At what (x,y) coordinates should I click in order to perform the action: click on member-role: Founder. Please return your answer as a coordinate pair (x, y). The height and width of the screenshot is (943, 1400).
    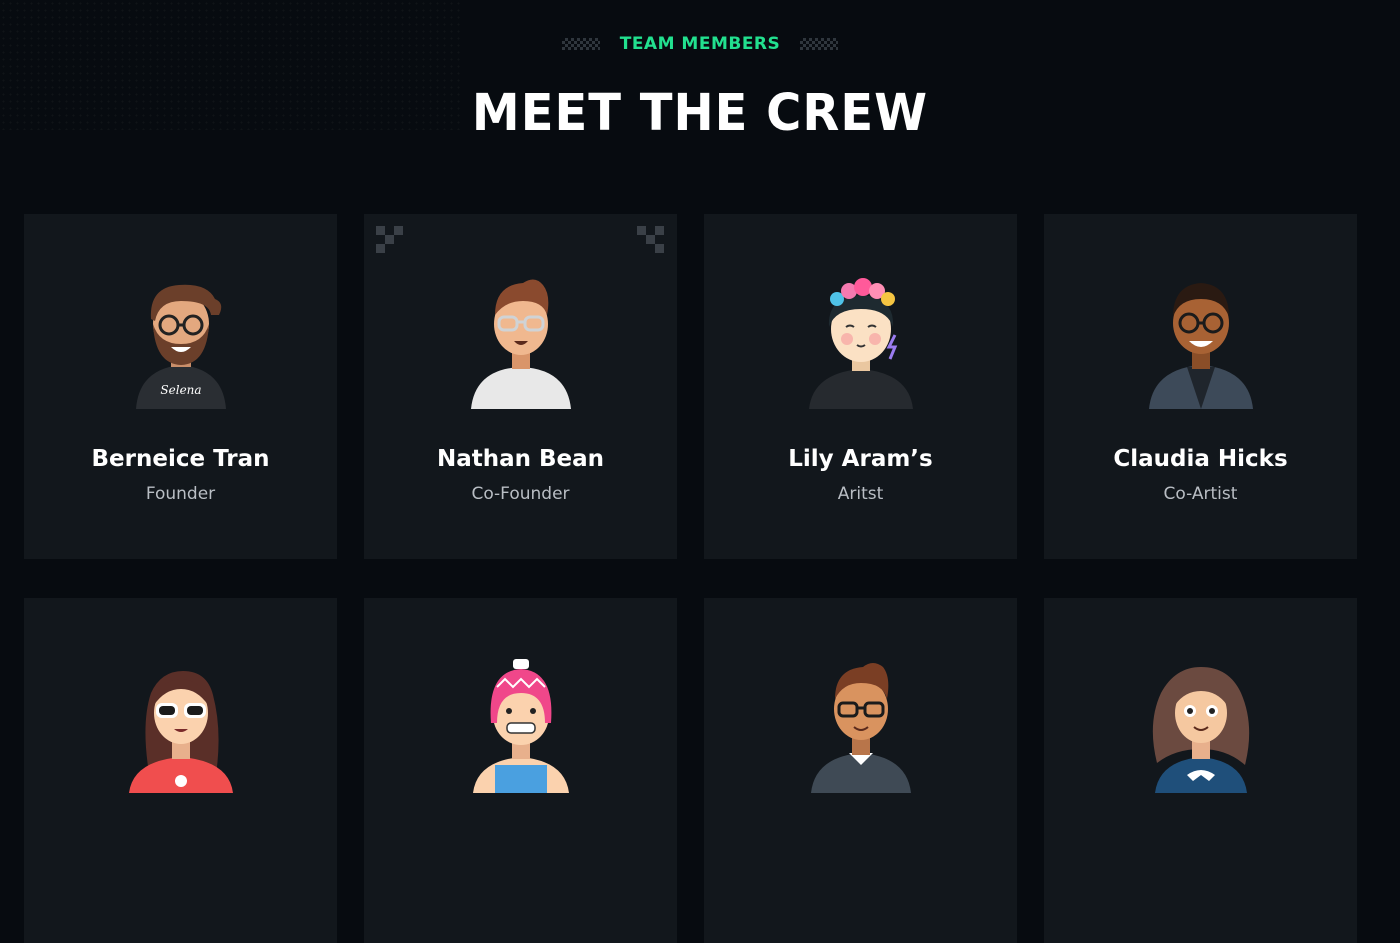
    Looking at the image, I should click on (180, 494).